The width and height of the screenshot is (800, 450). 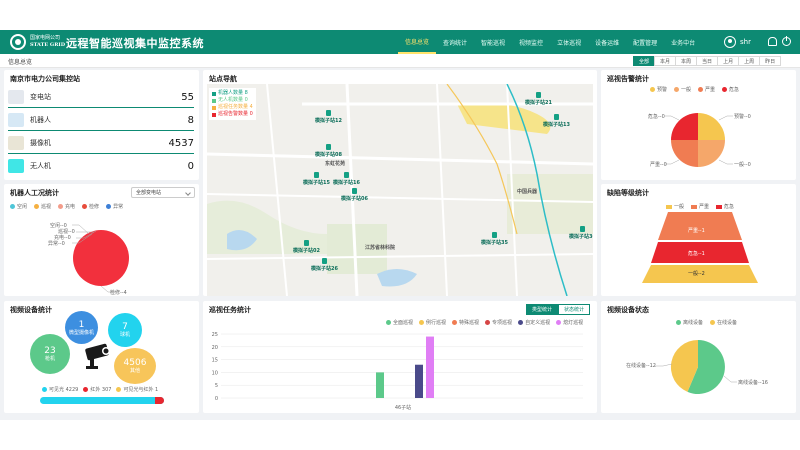 I want to click on period-last-month: 上月, so click(x=728, y=61).